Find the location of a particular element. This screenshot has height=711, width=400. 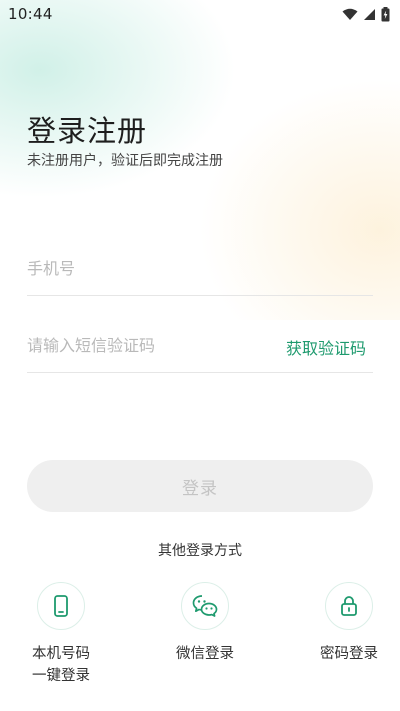

page-subtitle: 未注册用户，验证后即完成注册 is located at coordinates (125, 161).